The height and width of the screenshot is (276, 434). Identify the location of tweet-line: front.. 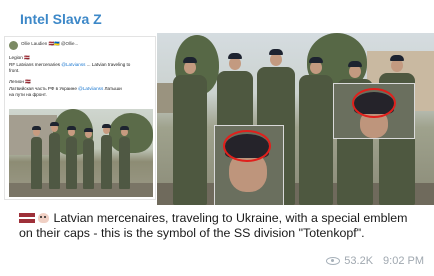
(14, 70).